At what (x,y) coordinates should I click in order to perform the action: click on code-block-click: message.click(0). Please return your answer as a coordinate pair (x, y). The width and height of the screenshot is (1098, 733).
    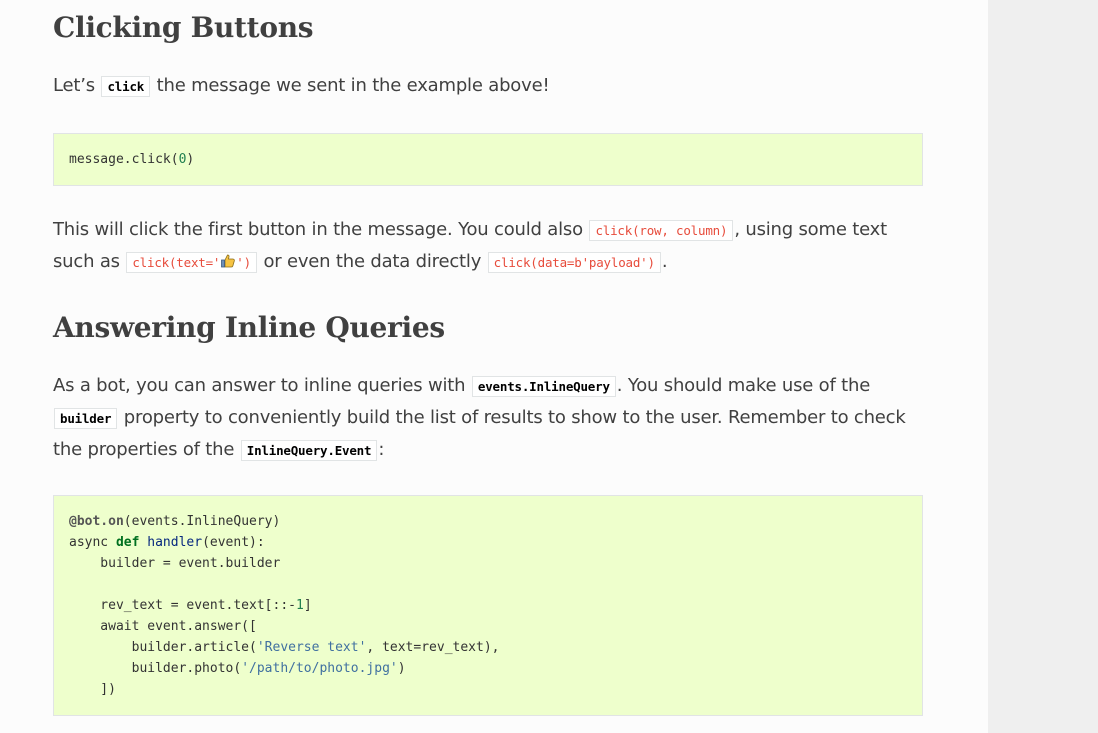
    Looking at the image, I should click on (488, 159).